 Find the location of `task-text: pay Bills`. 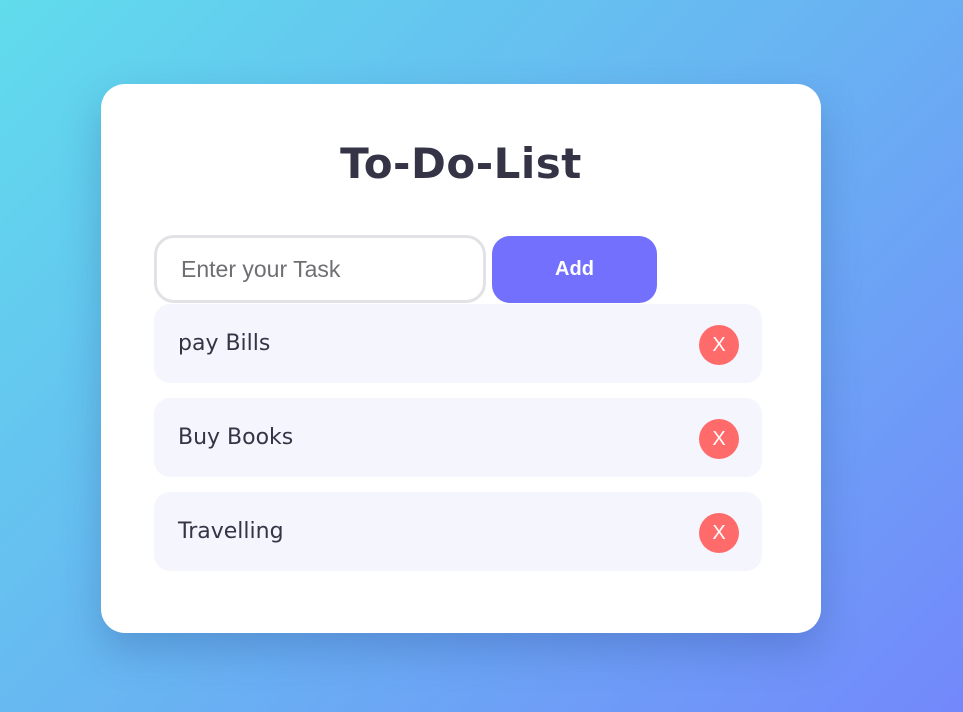

task-text: pay Bills is located at coordinates (224, 343).